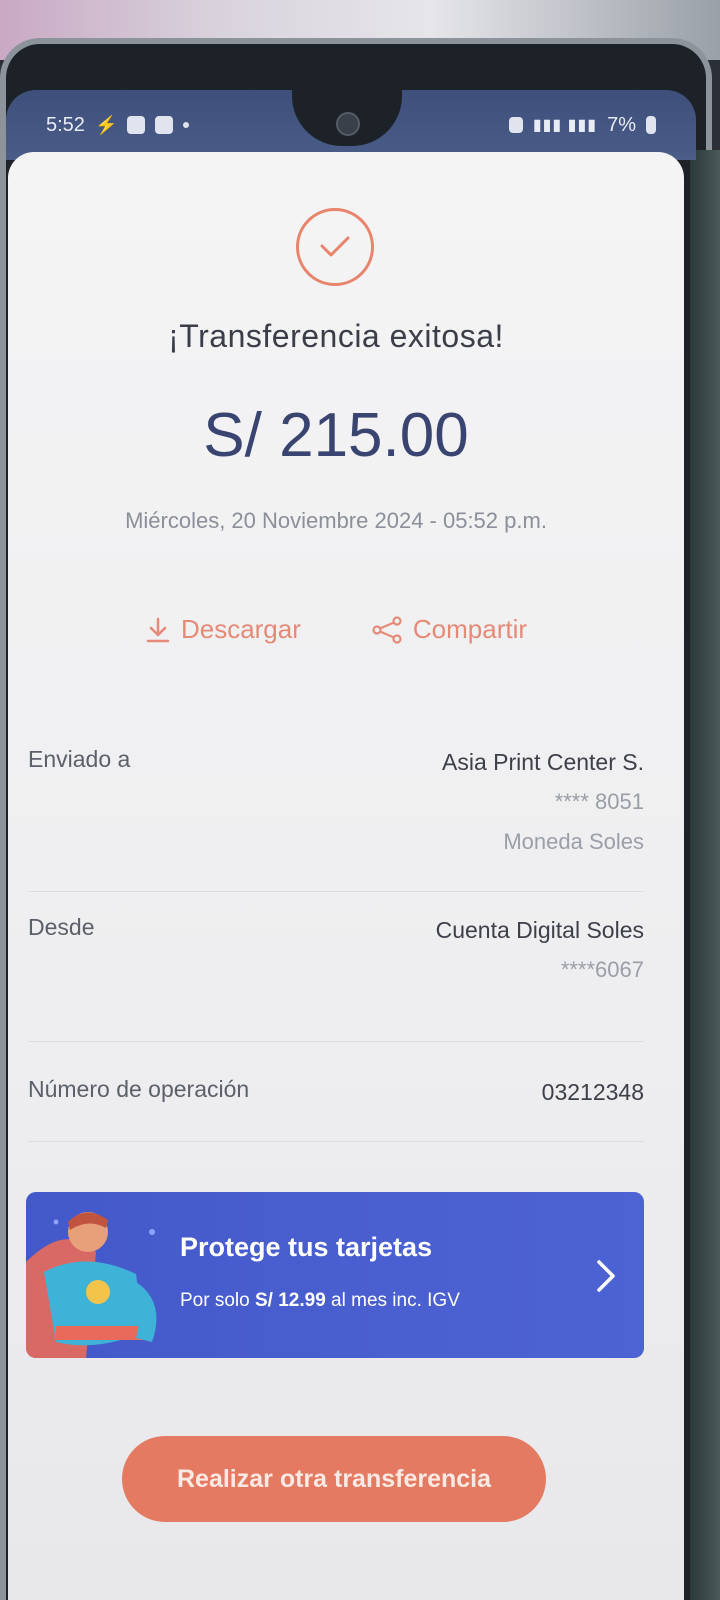 This screenshot has width=720, height=1600. Describe the element at coordinates (240, 629) in the screenshot. I see `download-label: Descargar` at that location.